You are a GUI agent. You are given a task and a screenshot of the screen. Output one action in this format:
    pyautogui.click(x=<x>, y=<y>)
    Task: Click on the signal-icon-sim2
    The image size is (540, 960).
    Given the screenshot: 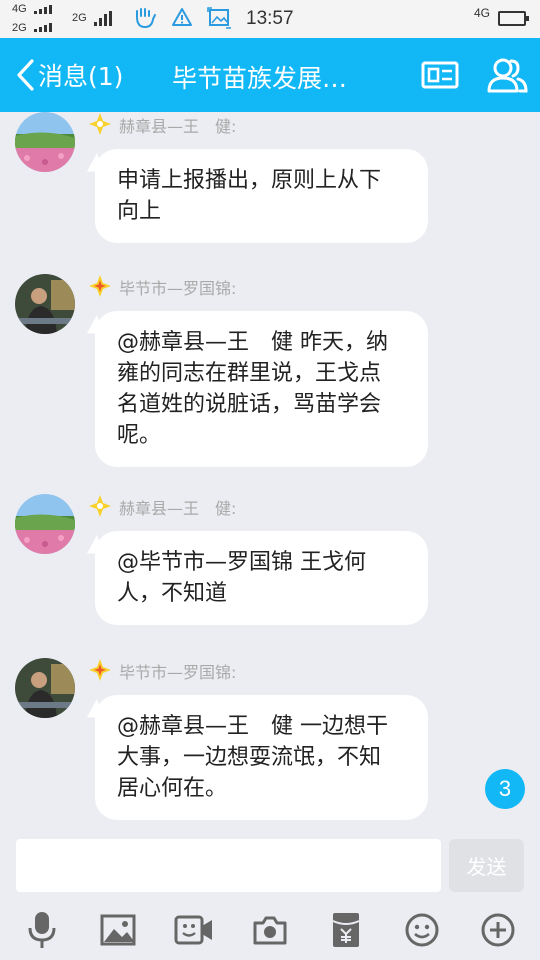 What is the action you would take?
    pyautogui.click(x=43, y=27)
    